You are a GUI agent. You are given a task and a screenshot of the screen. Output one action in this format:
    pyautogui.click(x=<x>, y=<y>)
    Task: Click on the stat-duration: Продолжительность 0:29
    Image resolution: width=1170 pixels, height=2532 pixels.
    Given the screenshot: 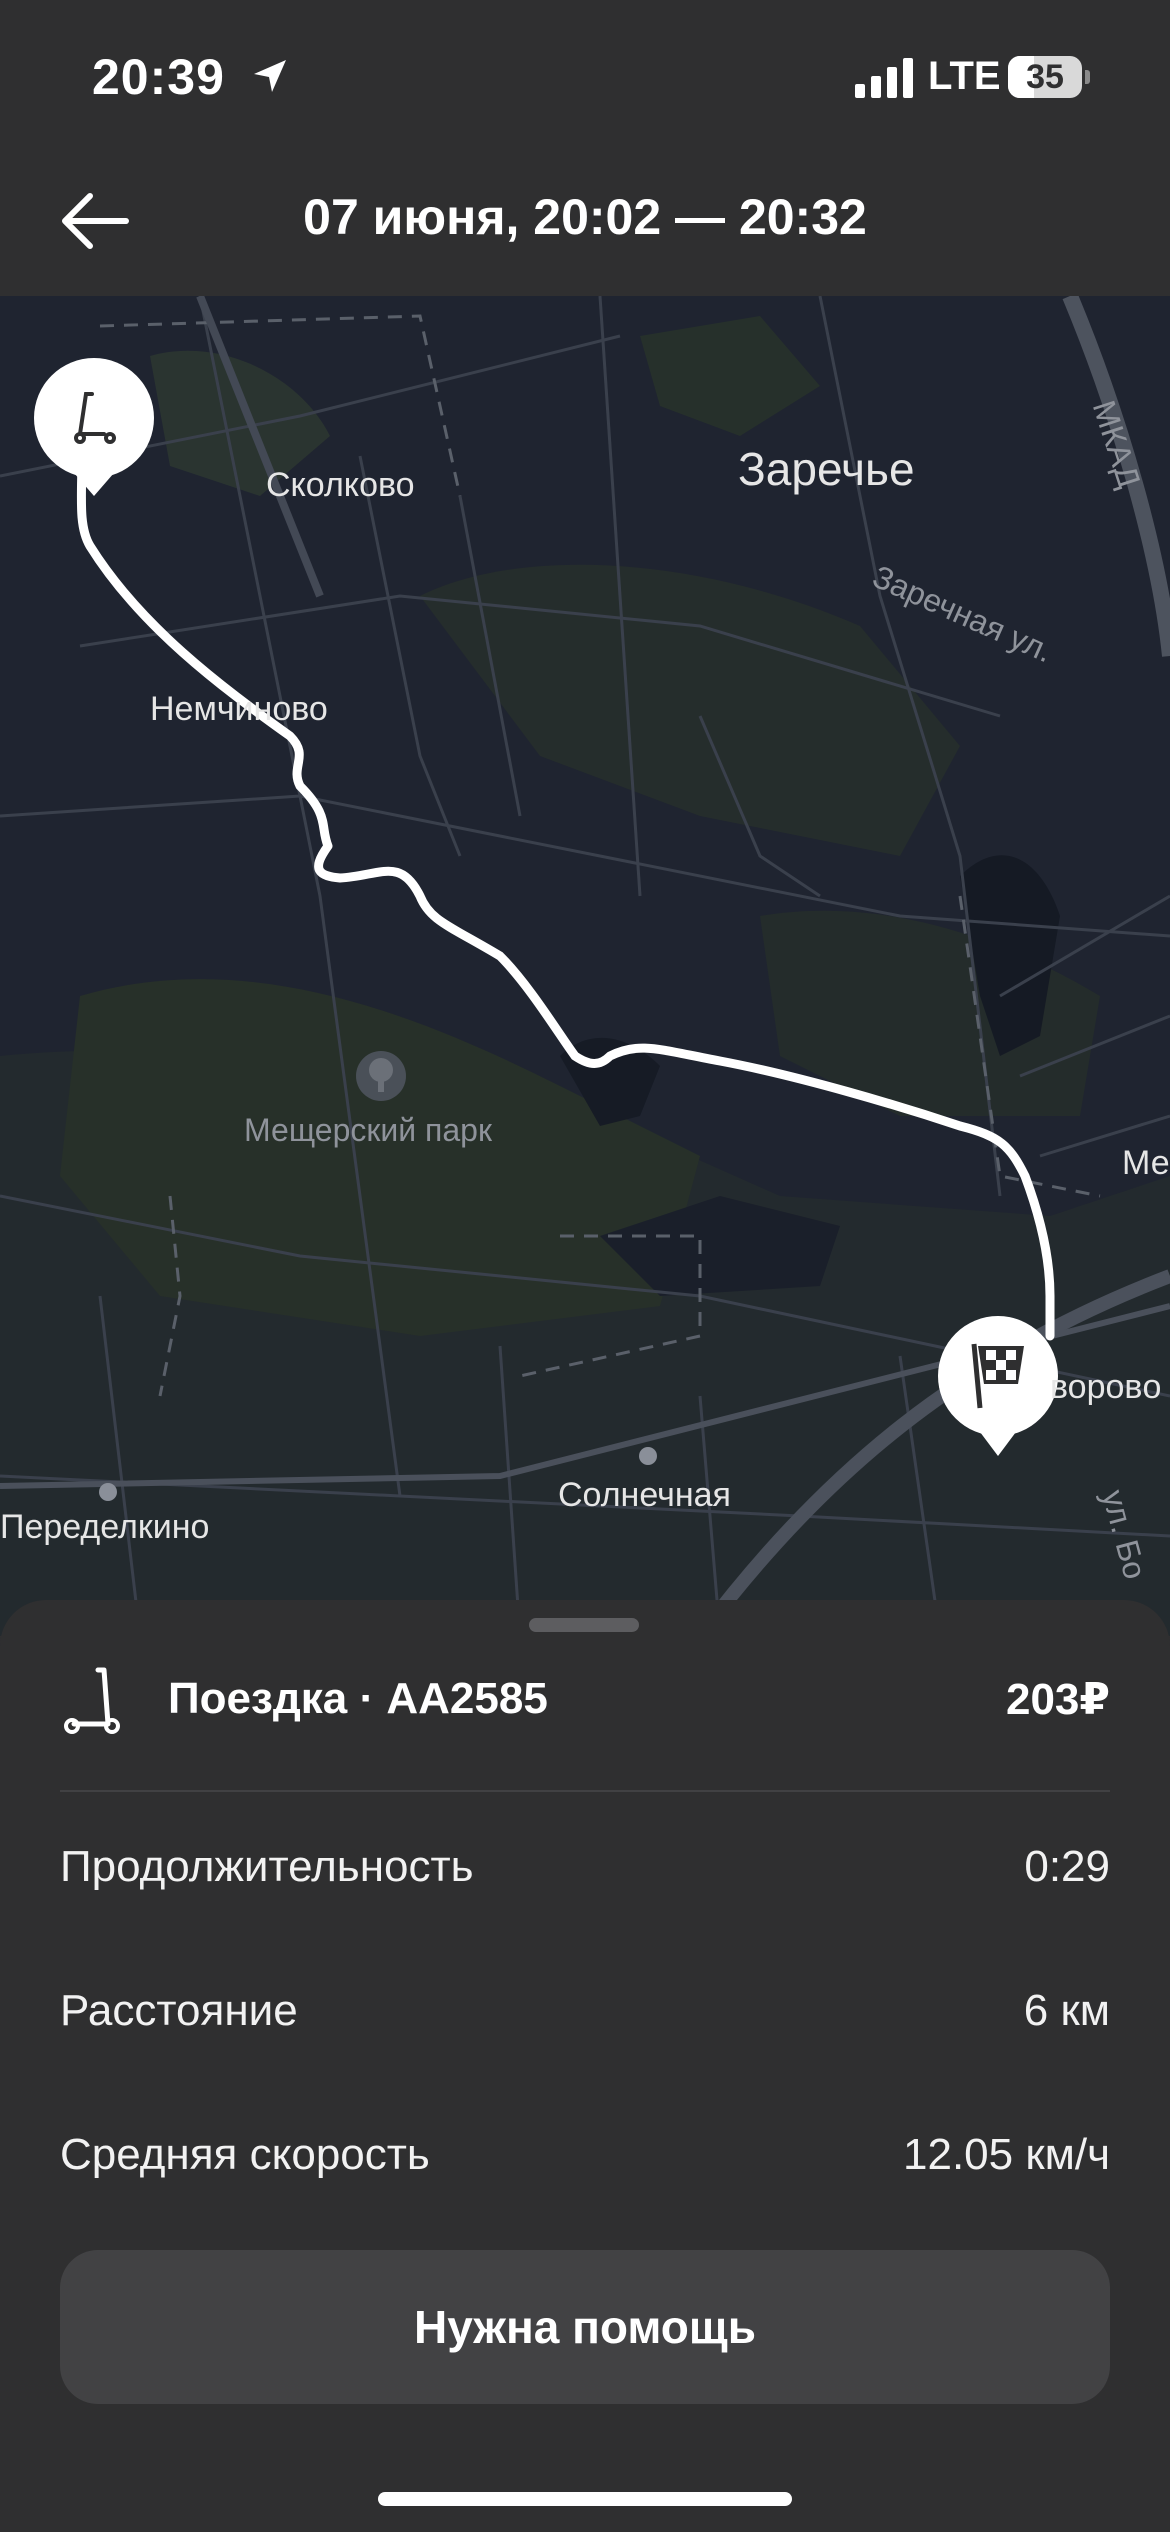 What is the action you would take?
    pyautogui.click(x=585, y=1872)
    